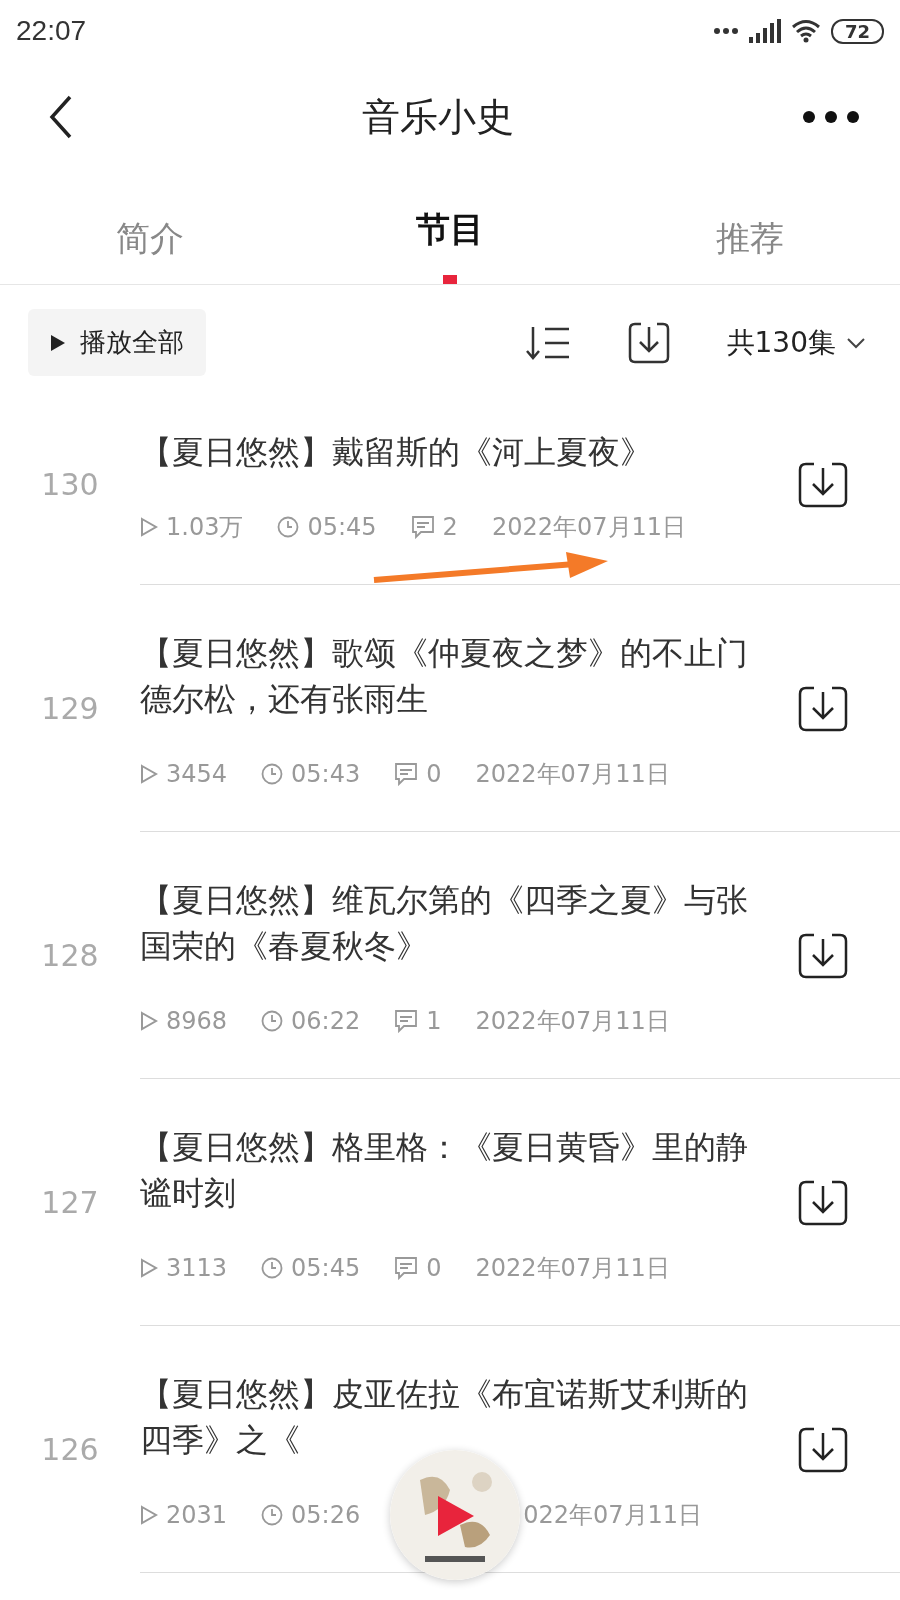 This screenshot has width=900, height=1600. I want to click on episode-title: 【夏日悠然】戴留斯的《河上夏夜》, so click(447, 452).